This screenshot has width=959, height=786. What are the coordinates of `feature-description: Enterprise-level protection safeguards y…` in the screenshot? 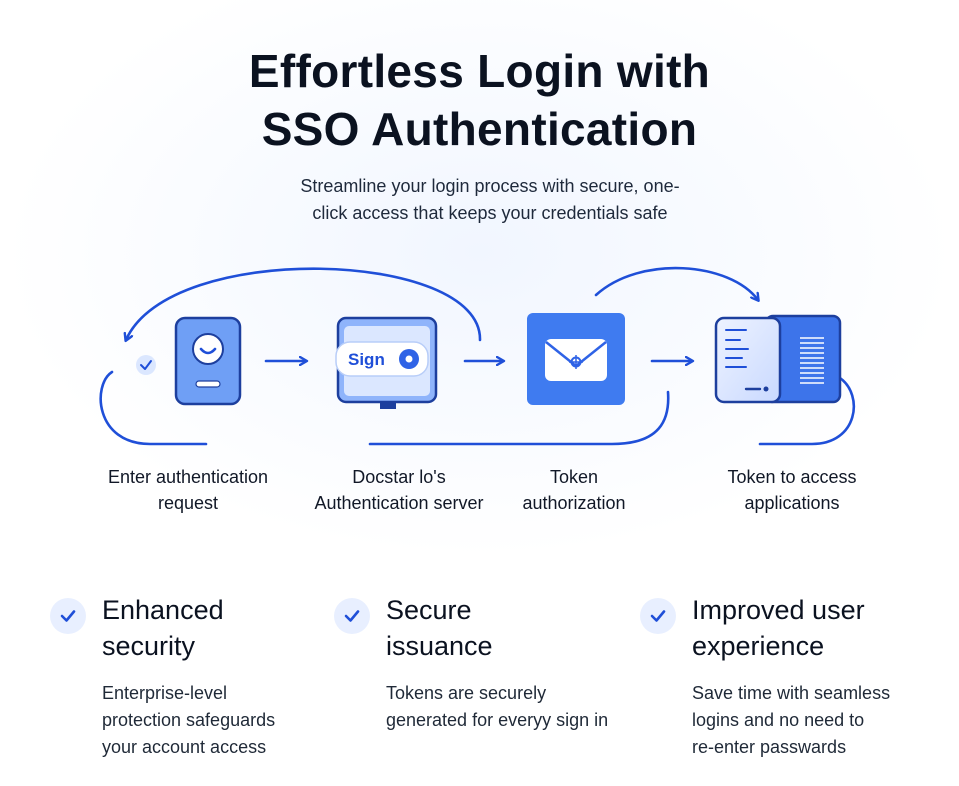 It's located at (232, 720).